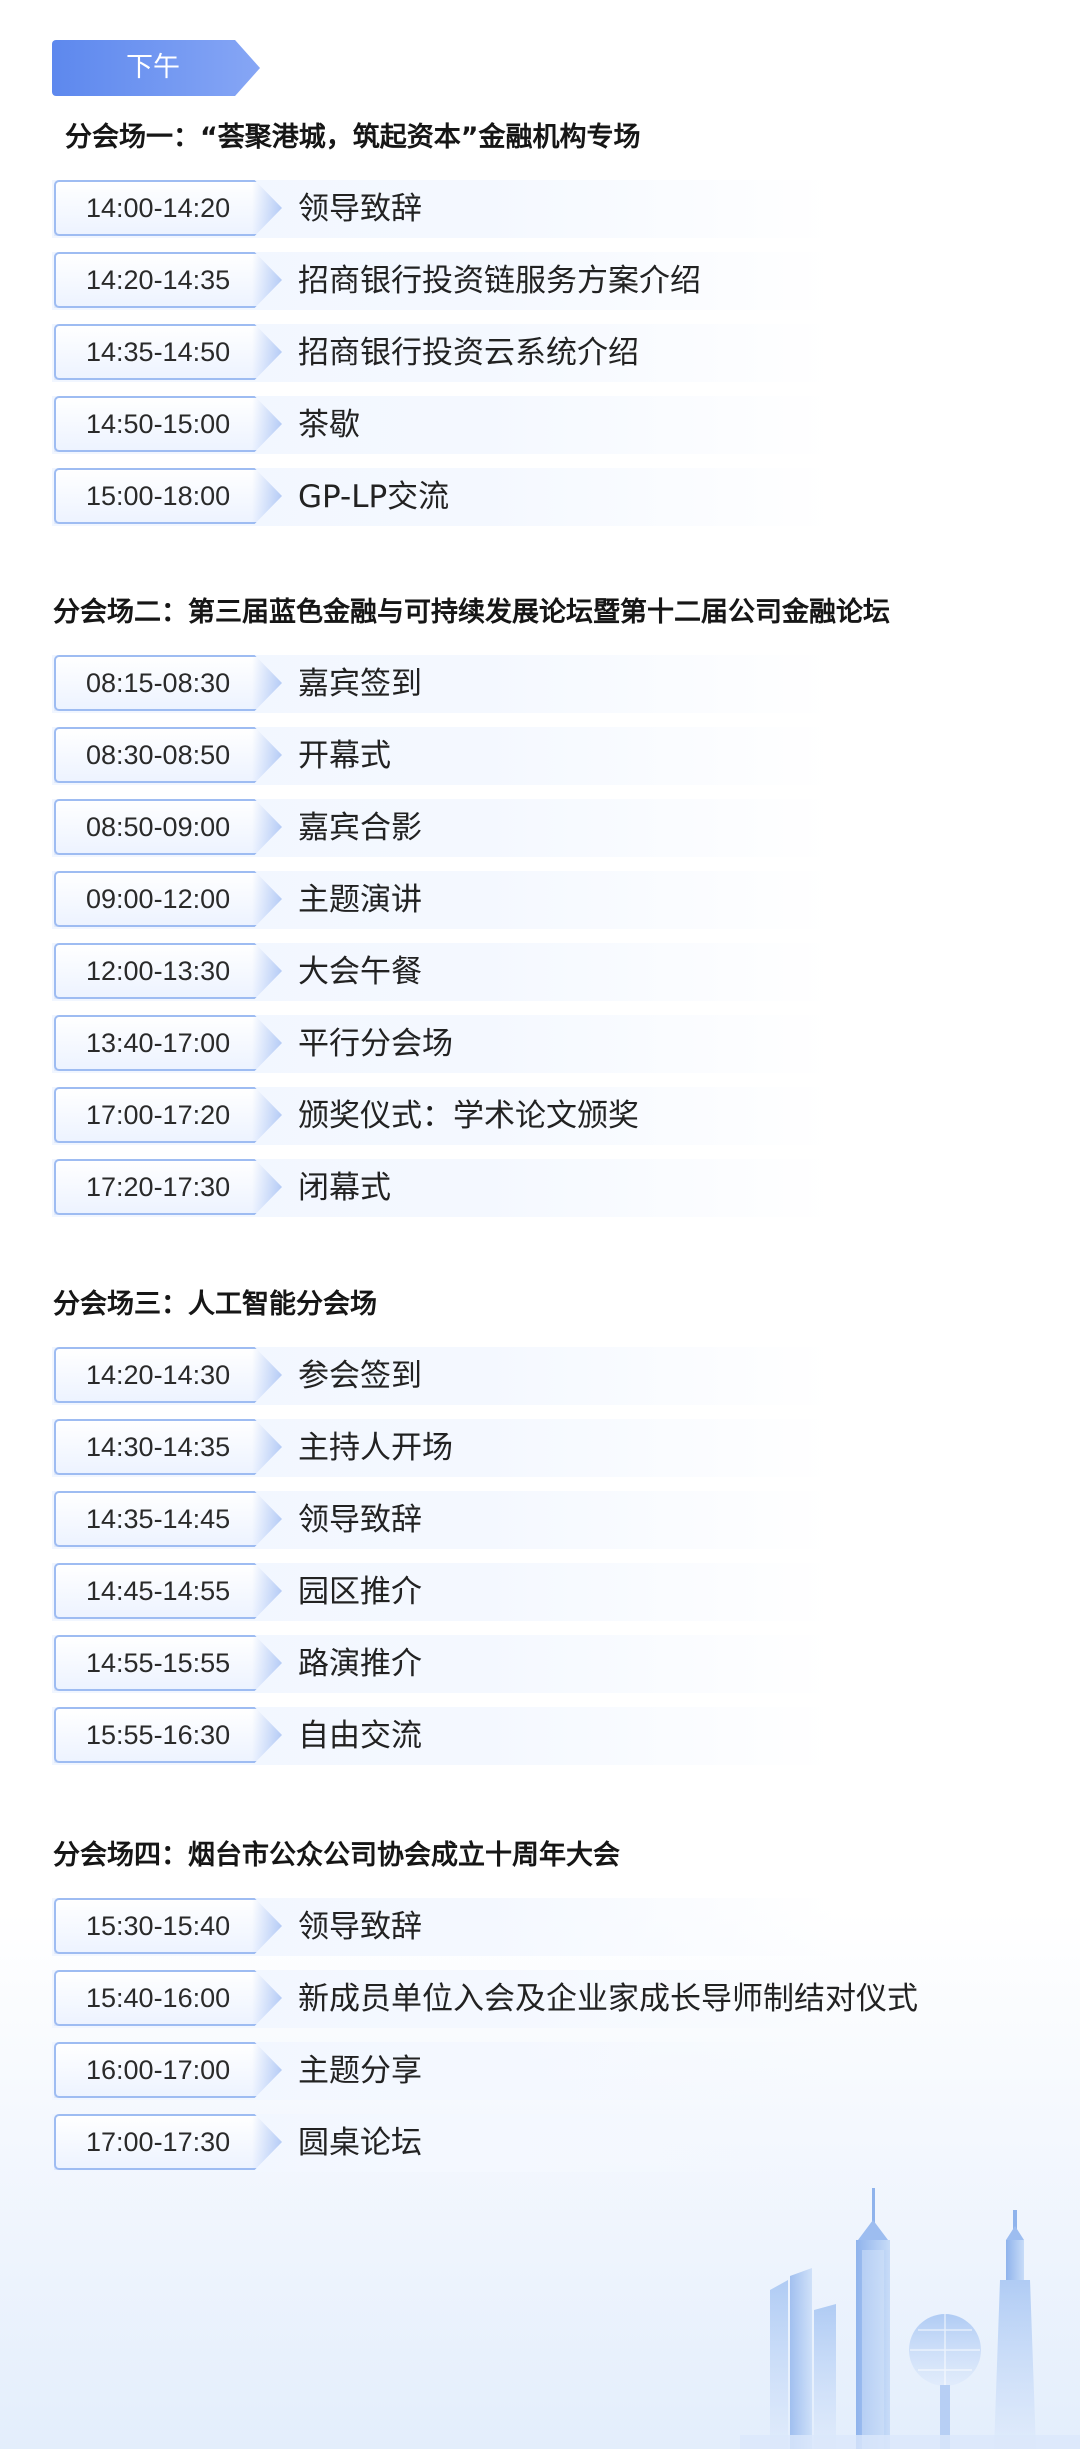  Describe the element at coordinates (168, 1043) in the screenshot. I see `time-tag: 13:40-17:00` at that location.